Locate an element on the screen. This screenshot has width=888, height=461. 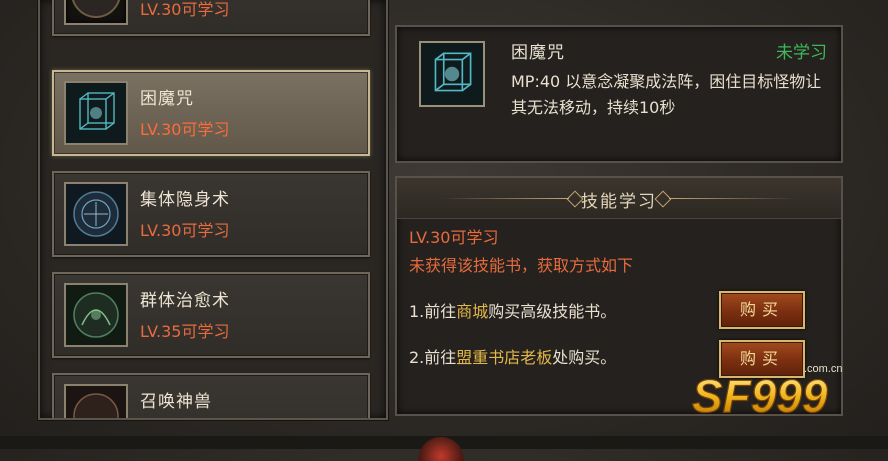
buy-button-shop: 购买 is located at coordinates (762, 310).